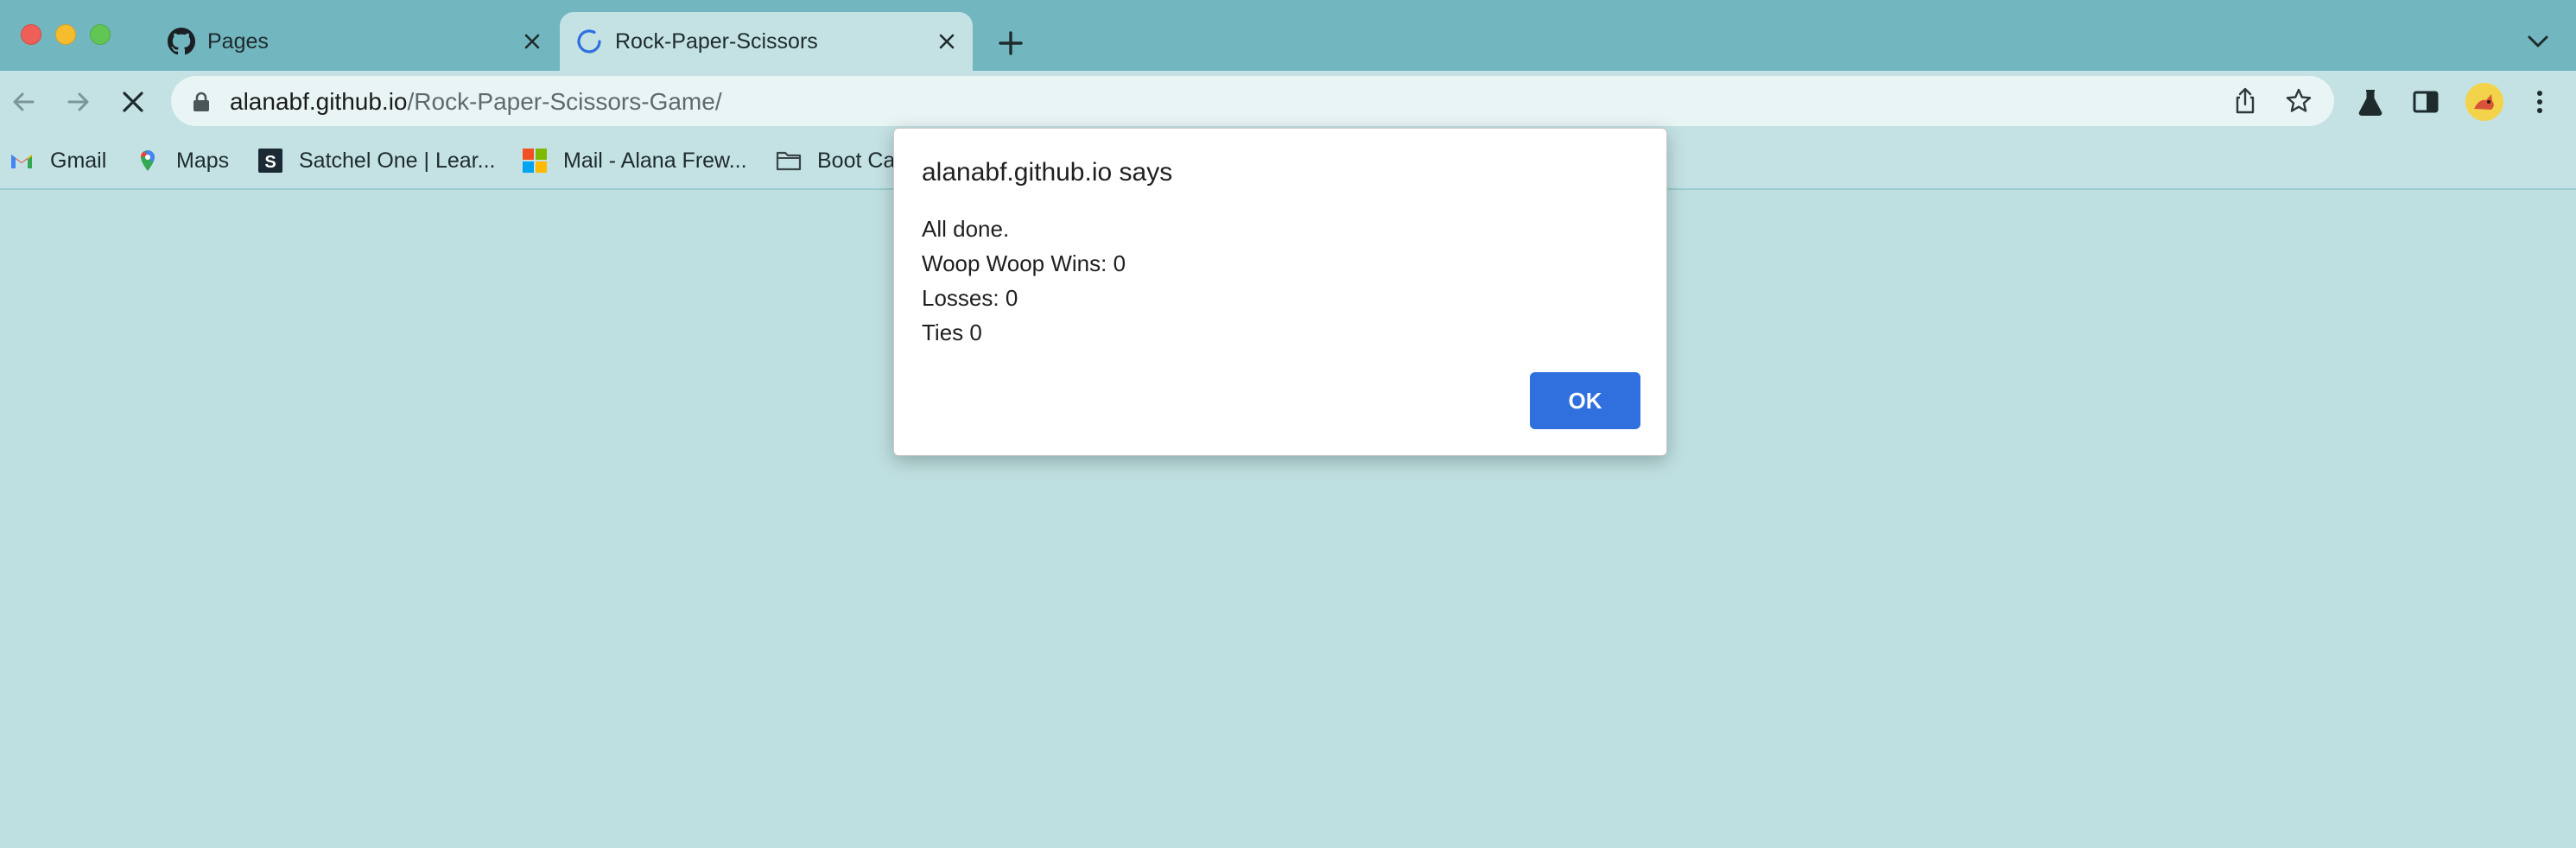 This screenshot has width=2576, height=848. What do you see at coordinates (1585, 400) in the screenshot?
I see `ok-button: OK` at bounding box center [1585, 400].